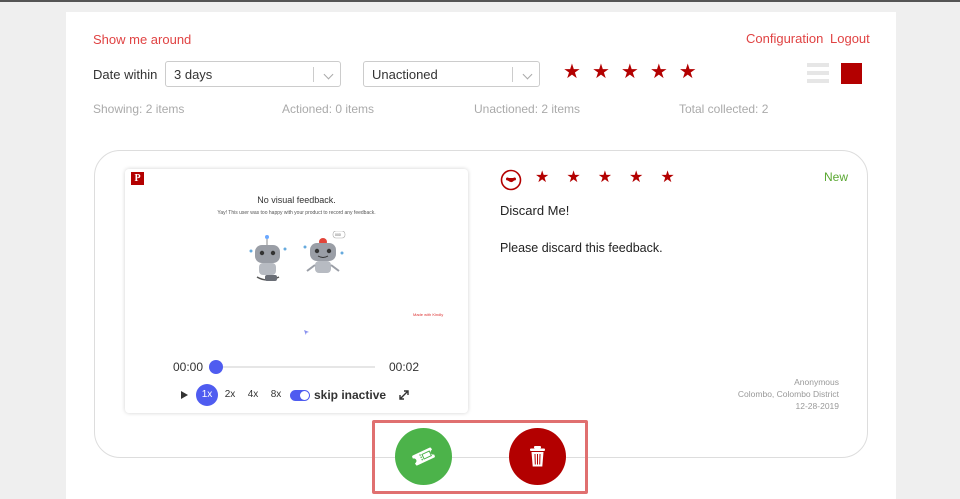  Describe the element at coordinates (404, 395) in the screenshot. I see `fullscreen-icon` at that location.